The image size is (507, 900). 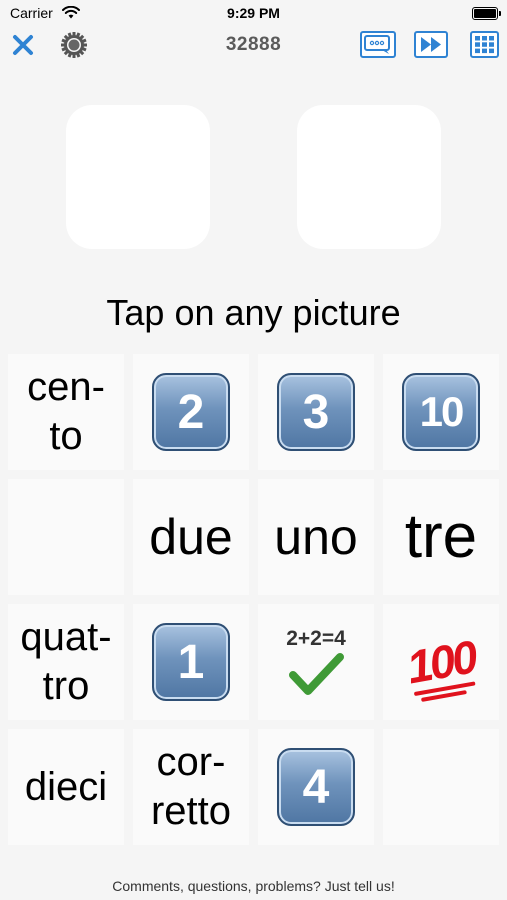 I want to click on tile-word: due, so click(x=191, y=536).